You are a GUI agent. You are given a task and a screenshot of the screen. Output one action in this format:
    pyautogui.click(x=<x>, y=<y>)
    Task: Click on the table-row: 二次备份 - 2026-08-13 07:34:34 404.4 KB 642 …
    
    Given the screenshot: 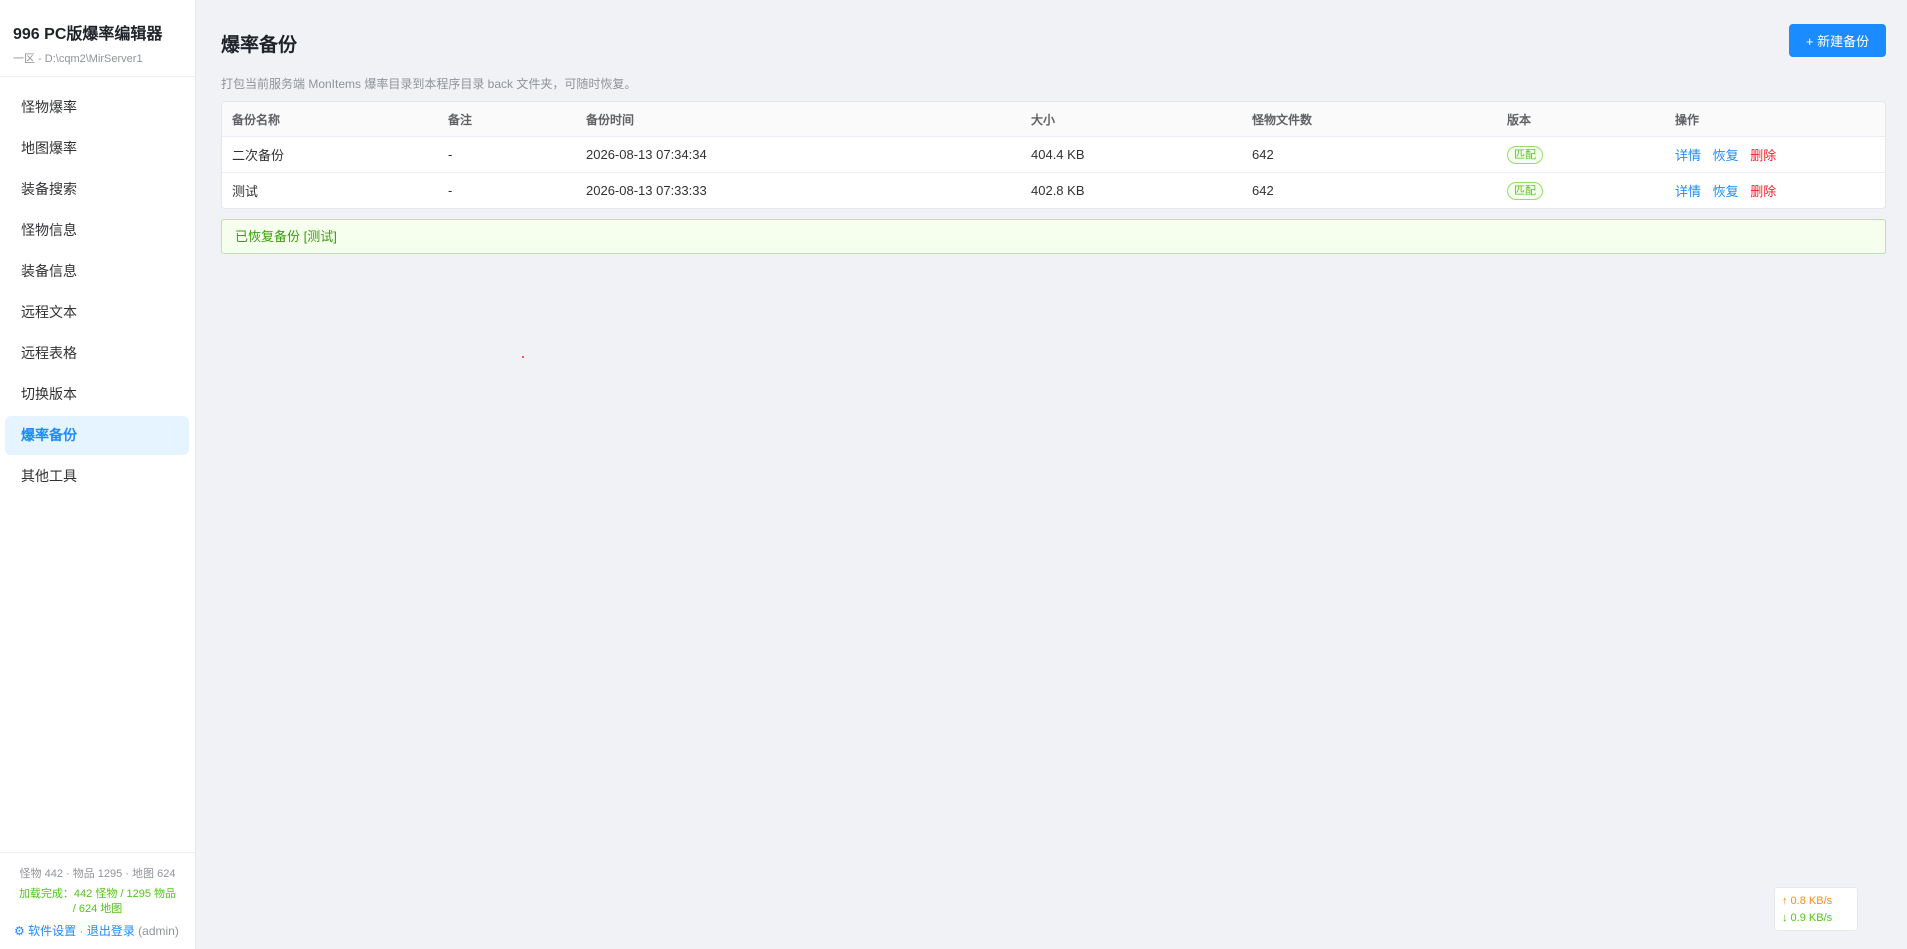 What is the action you would take?
    pyautogui.click(x=1053, y=154)
    